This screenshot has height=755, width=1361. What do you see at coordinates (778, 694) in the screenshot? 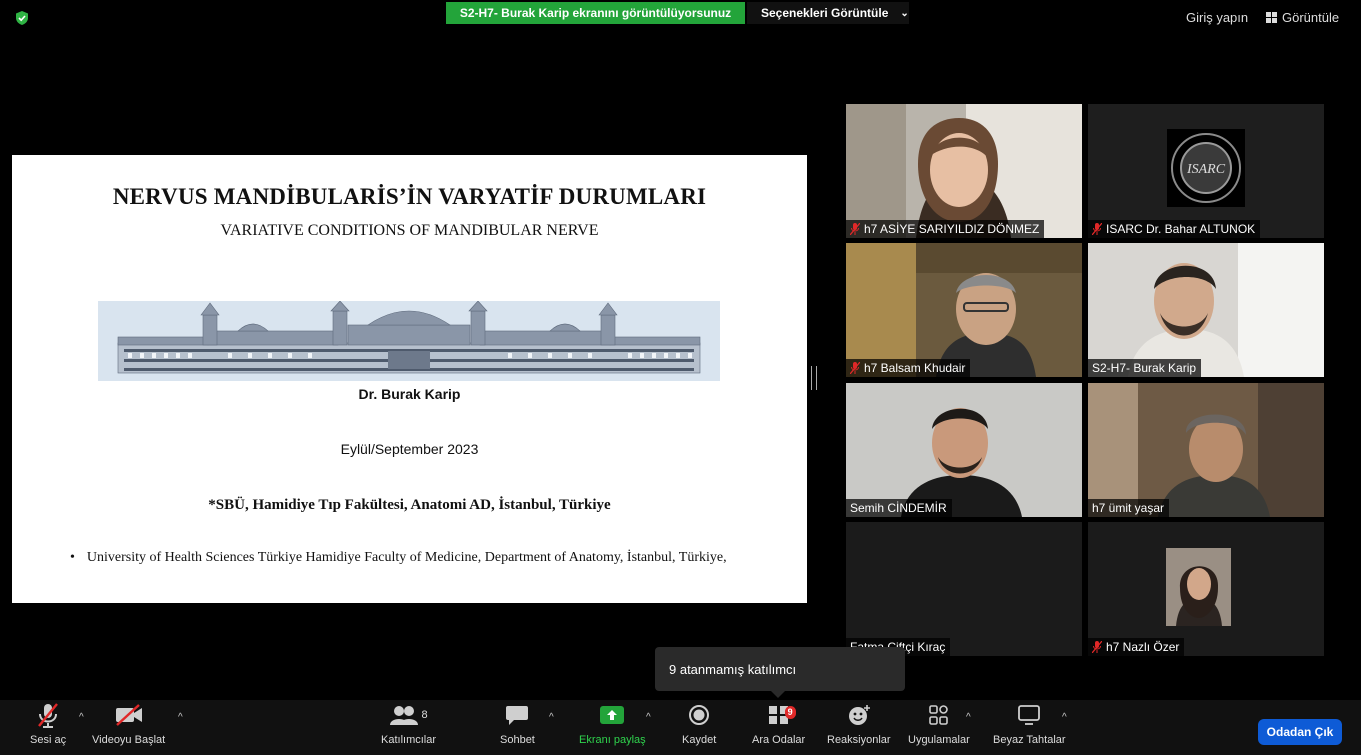
I see `tooltip-arrow` at bounding box center [778, 694].